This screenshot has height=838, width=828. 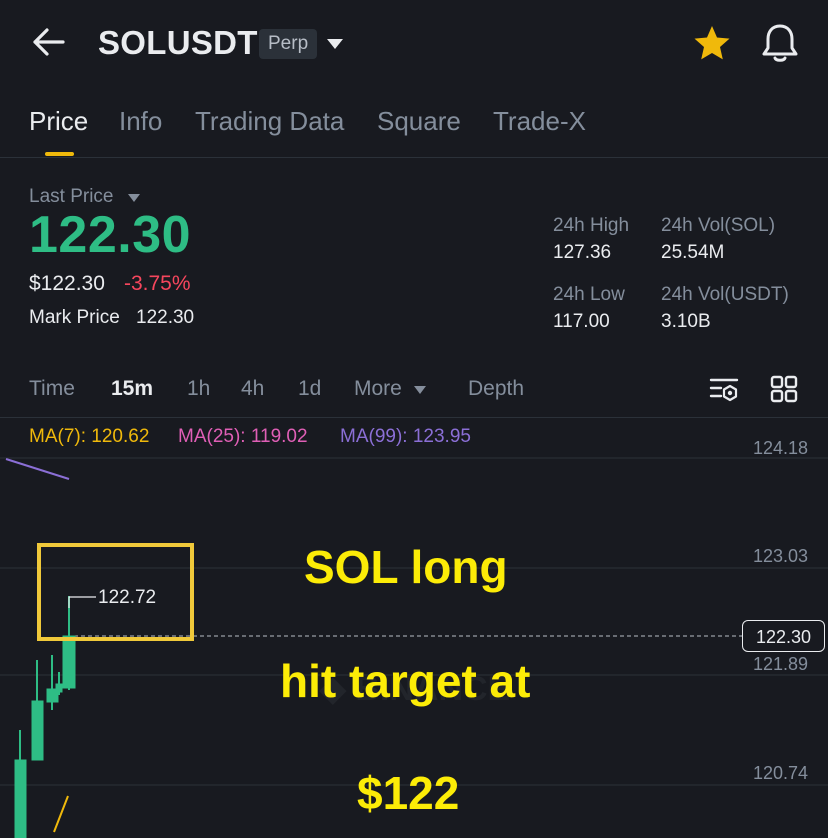 I want to click on tab-info: Info, so click(x=140, y=121).